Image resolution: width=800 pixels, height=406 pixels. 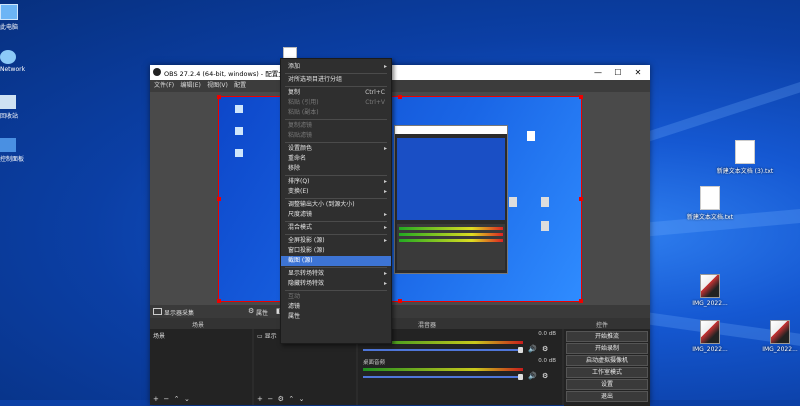 What do you see at coordinates (607, 348) in the screenshot?
I see `start-recording-button: 开始录制` at bounding box center [607, 348].